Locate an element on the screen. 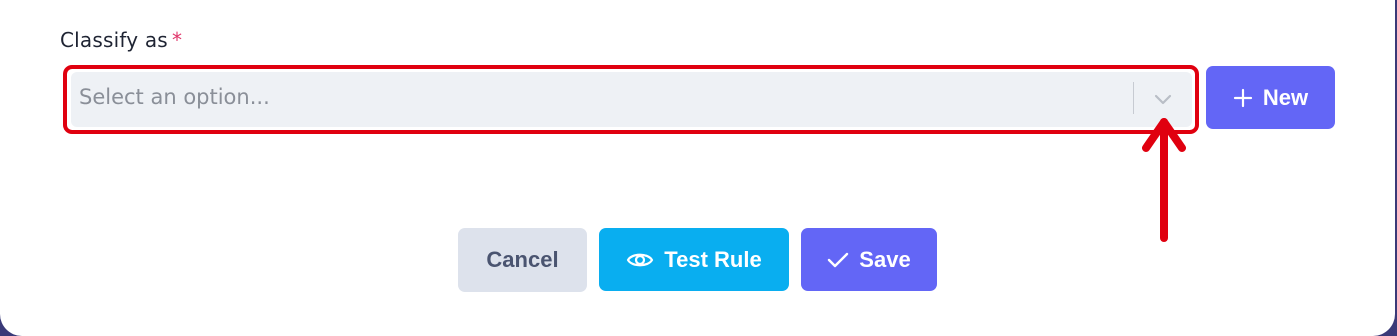 This screenshot has height=336, width=1397. test-rule-button-label: Test Rule is located at coordinates (713, 259).